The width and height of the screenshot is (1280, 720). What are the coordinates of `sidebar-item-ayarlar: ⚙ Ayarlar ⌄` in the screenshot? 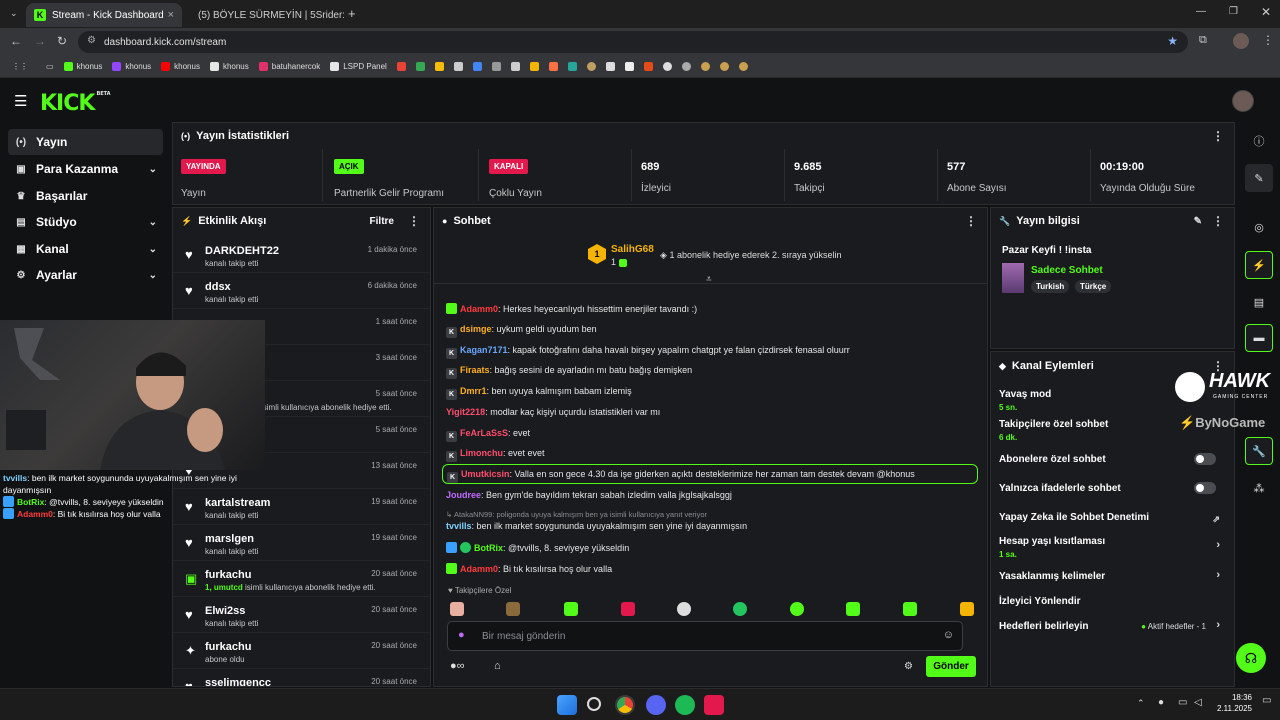 It's located at (85, 275).